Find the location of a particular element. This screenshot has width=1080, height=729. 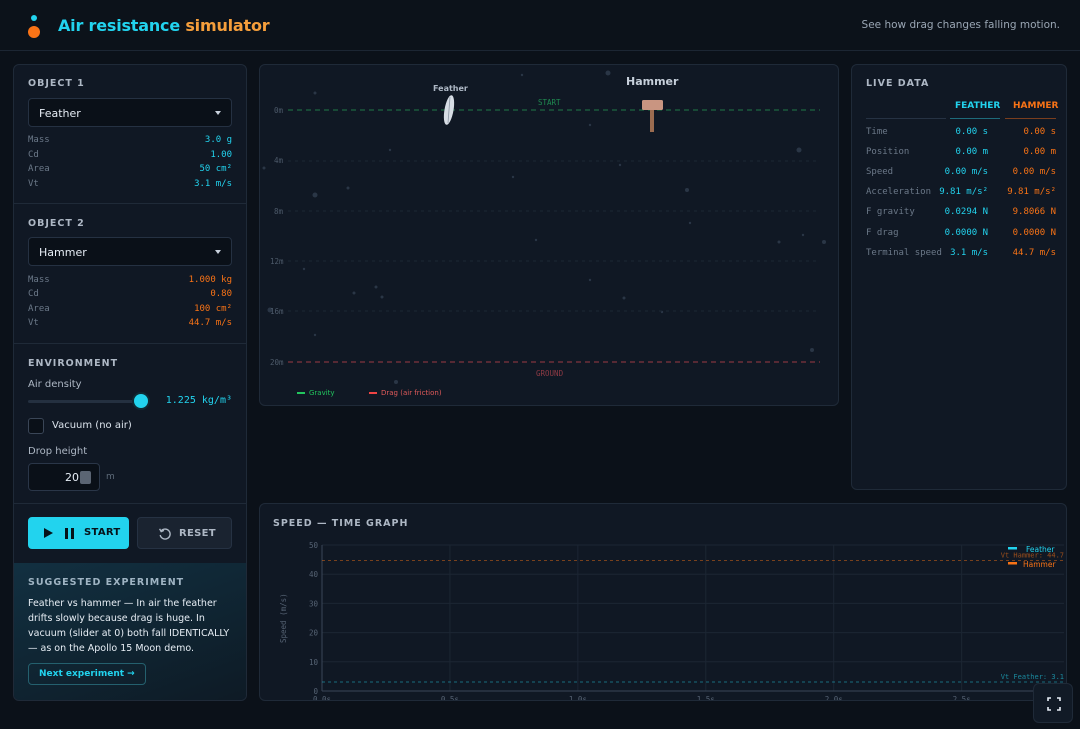

live-row-terminal-speed: Terminal speed 3.1 m/s 44.7 m/s is located at coordinates (961, 256).